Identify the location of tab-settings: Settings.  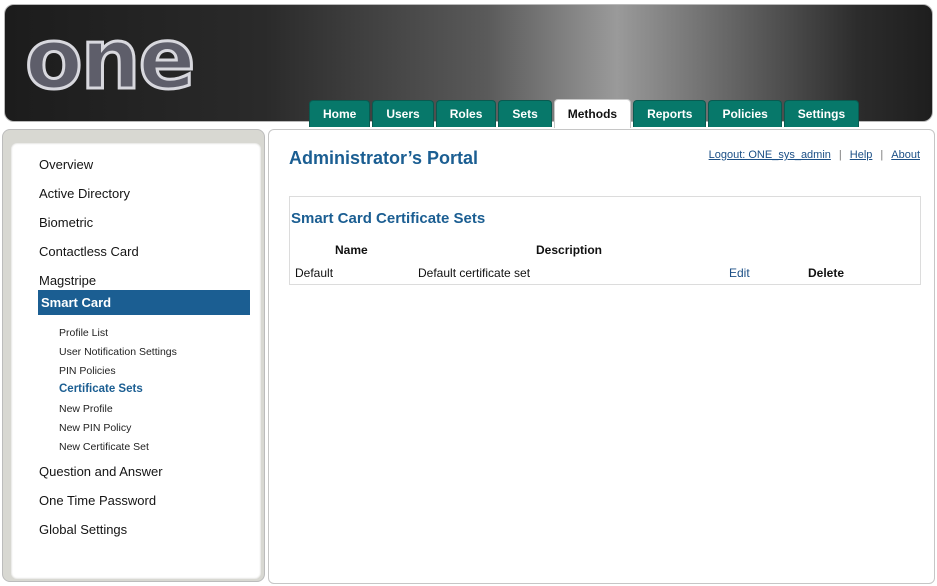
(821, 113).